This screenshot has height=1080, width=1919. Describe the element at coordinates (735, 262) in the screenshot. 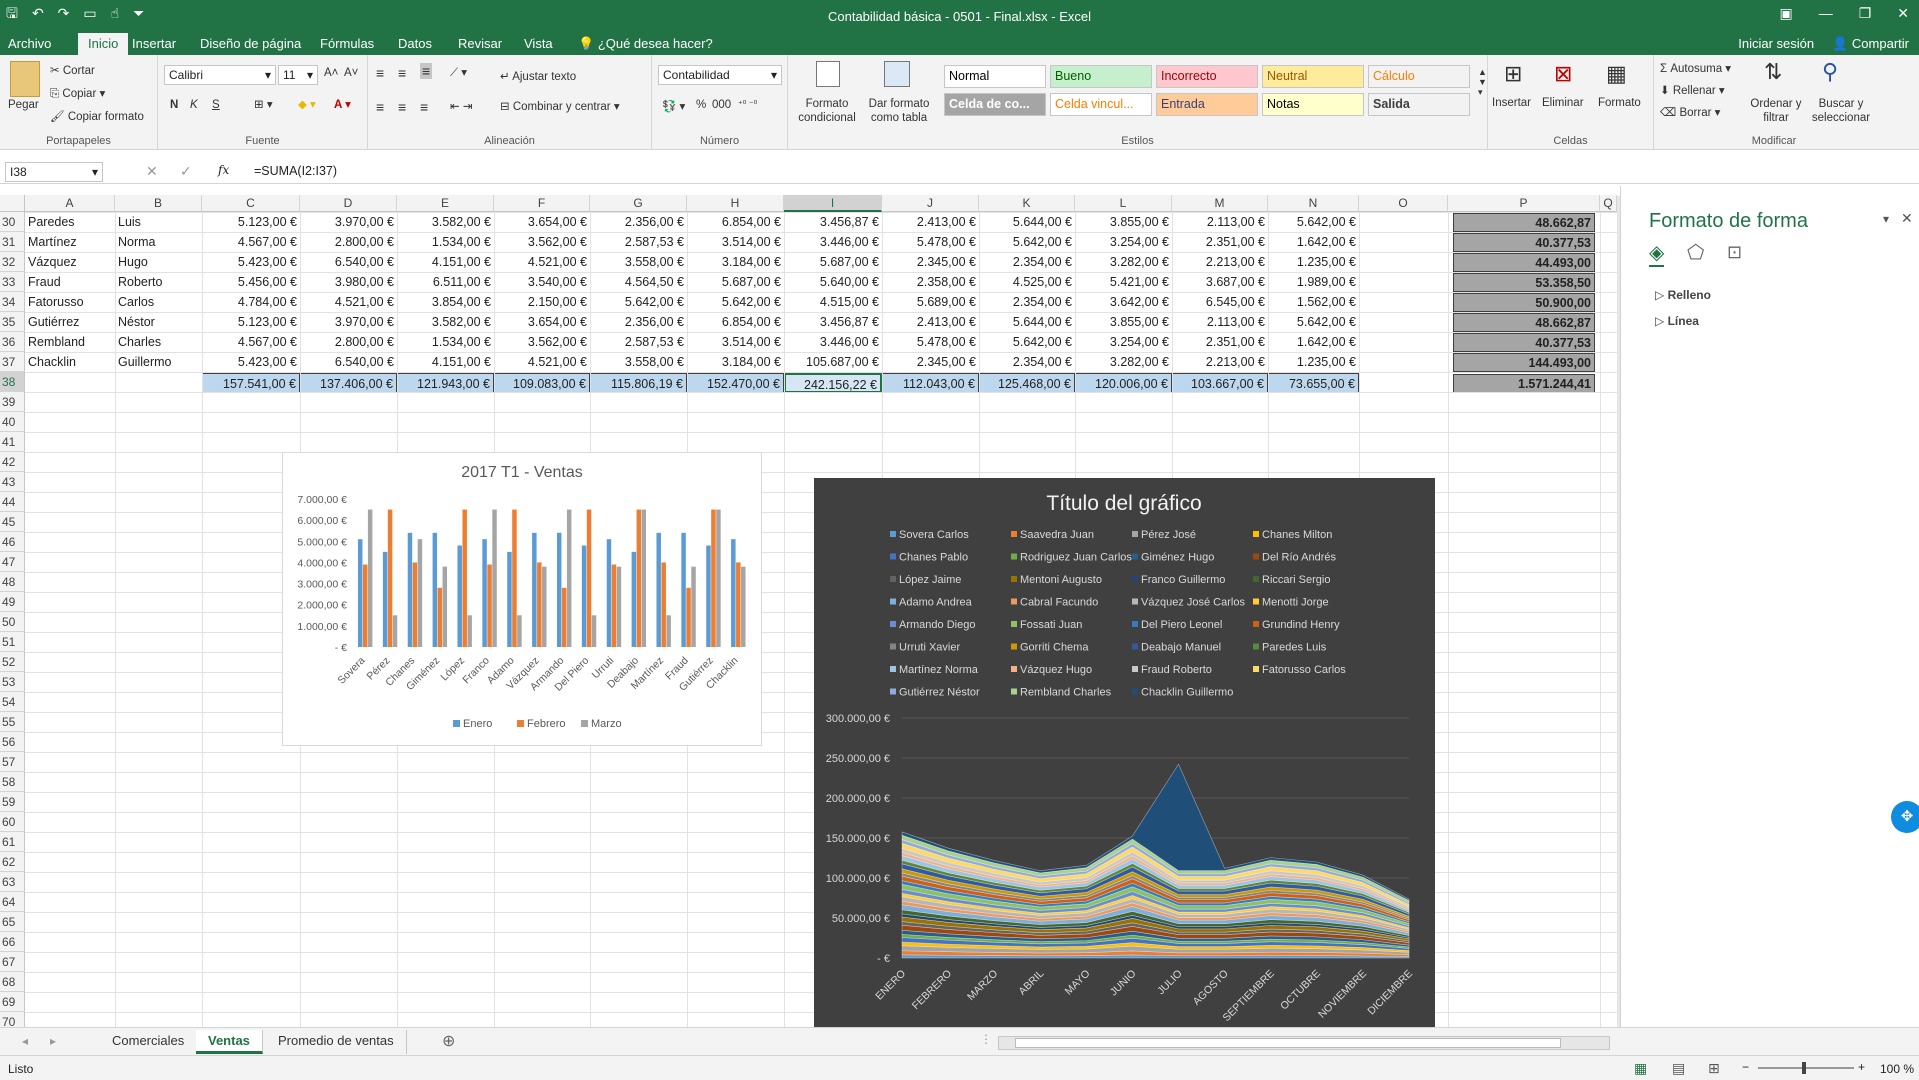

I see `value-cell: 3.184,00 €` at that location.